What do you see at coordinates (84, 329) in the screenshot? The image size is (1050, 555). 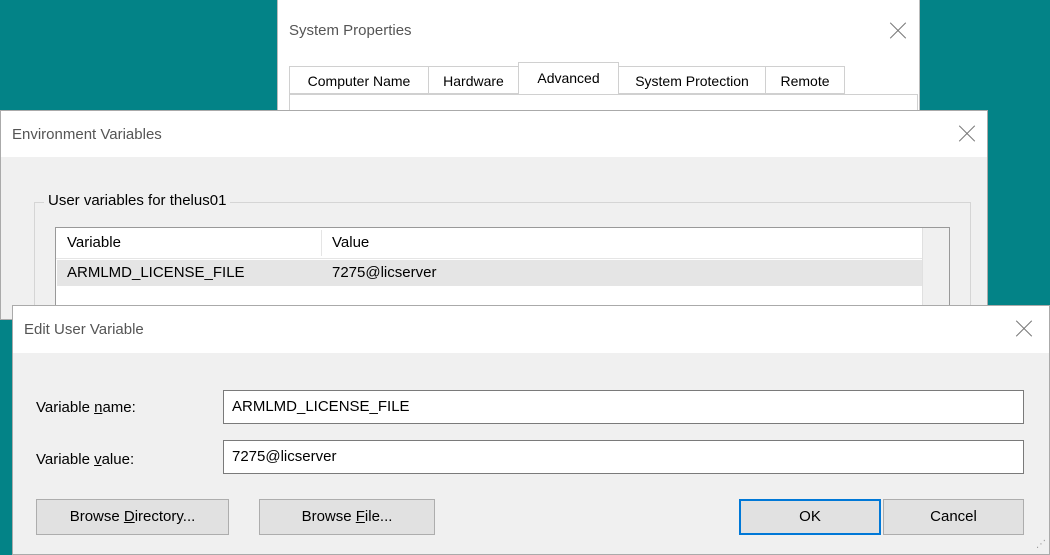 I see `edit-user-variable-title: Edit User Variable` at bounding box center [84, 329].